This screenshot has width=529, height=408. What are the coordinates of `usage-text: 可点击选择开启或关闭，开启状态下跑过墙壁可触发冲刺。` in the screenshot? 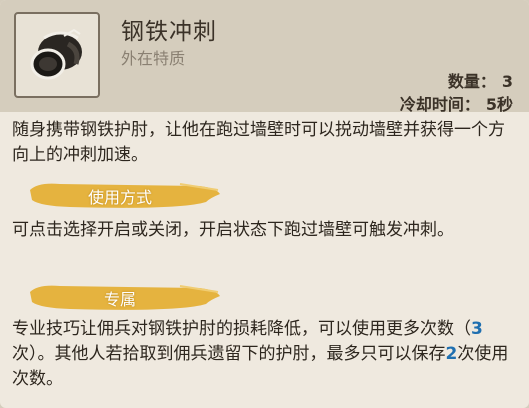 It's located at (233, 230).